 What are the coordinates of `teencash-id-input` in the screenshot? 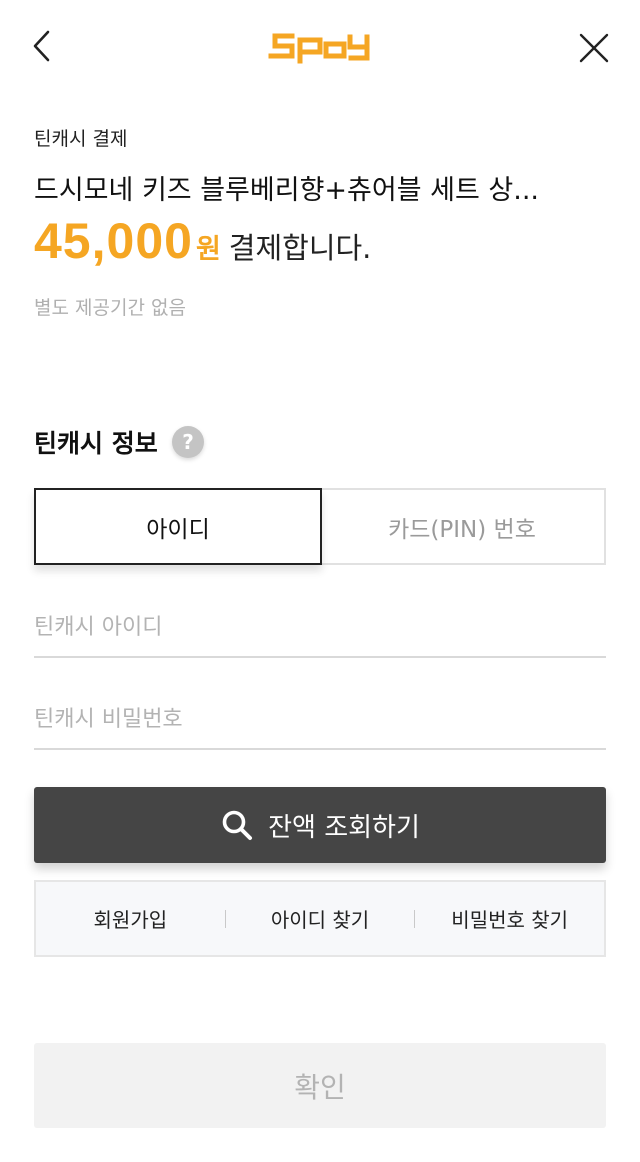 It's located at (320, 627).